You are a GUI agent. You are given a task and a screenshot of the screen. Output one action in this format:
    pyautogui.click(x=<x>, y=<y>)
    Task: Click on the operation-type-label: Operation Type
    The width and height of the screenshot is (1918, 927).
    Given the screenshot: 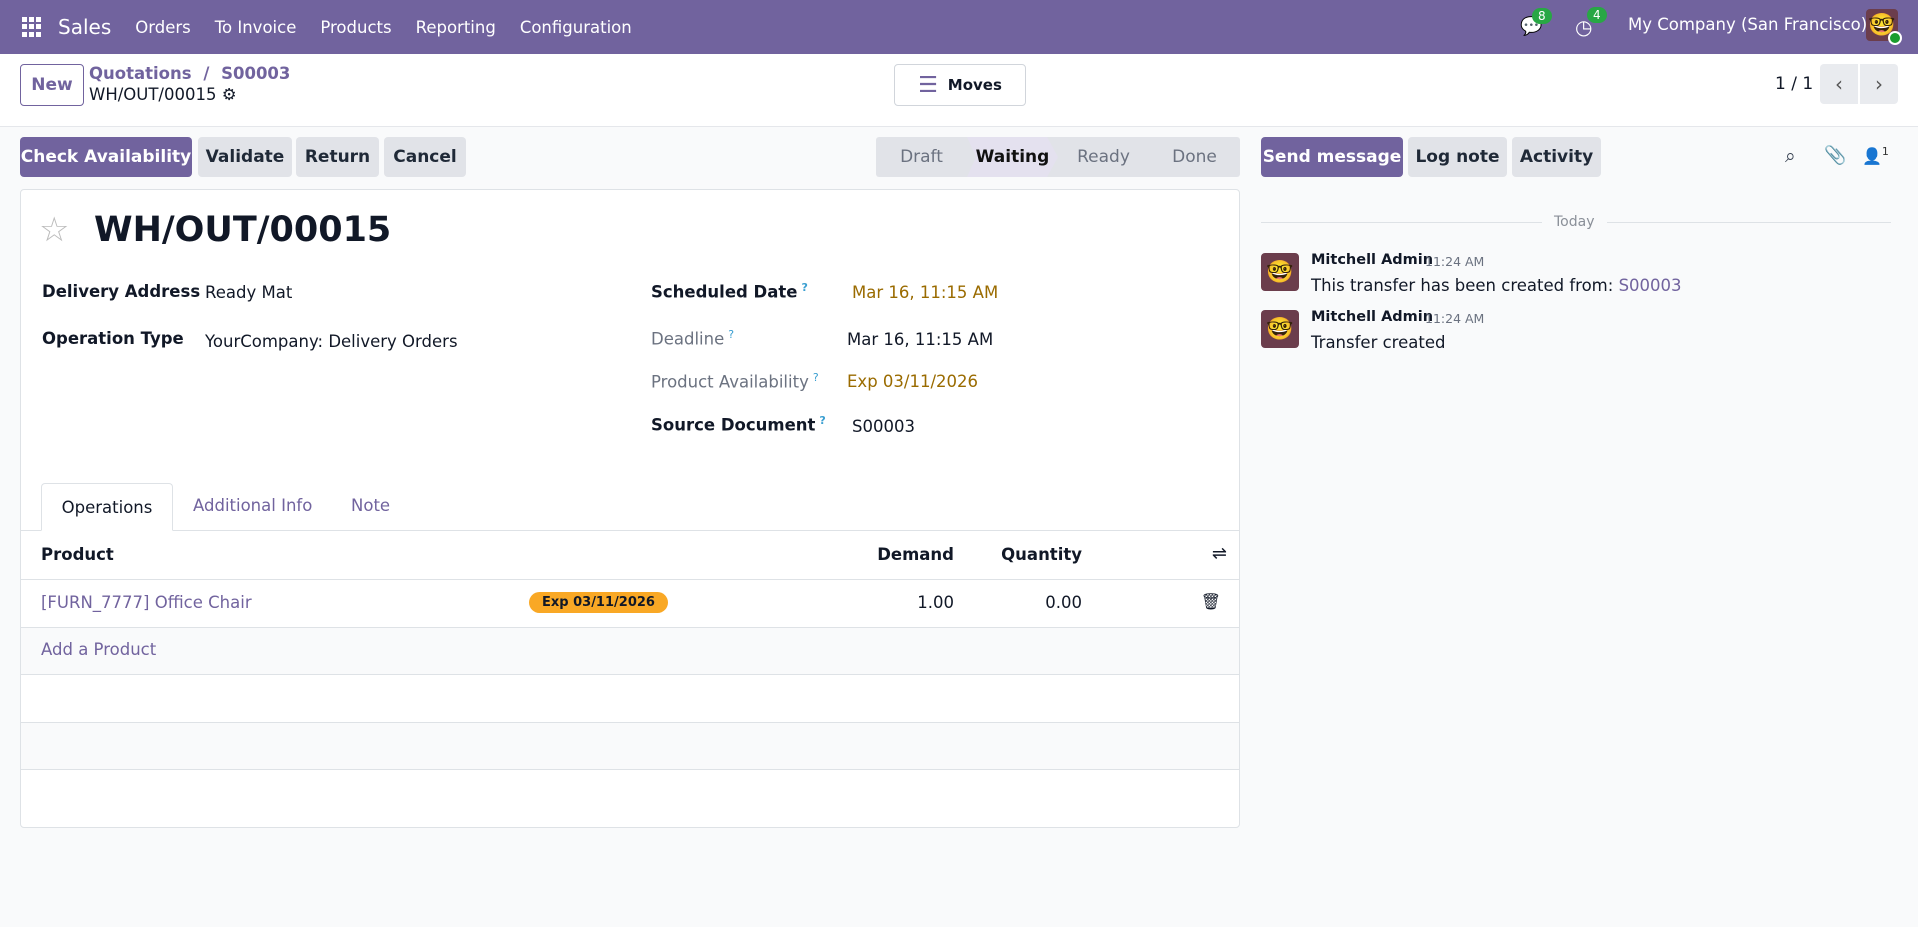 What is the action you would take?
    pyautogui.click(x=113, y=338)
    